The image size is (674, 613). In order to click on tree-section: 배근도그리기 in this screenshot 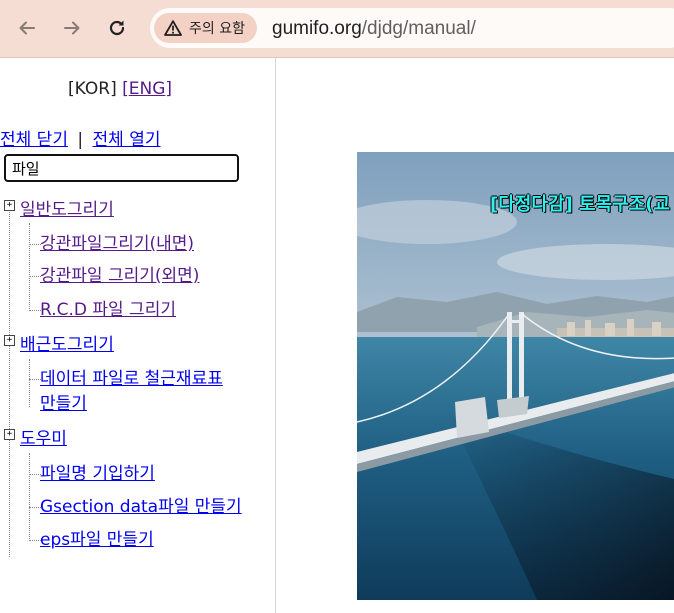, I will do `click(67, 345)`.